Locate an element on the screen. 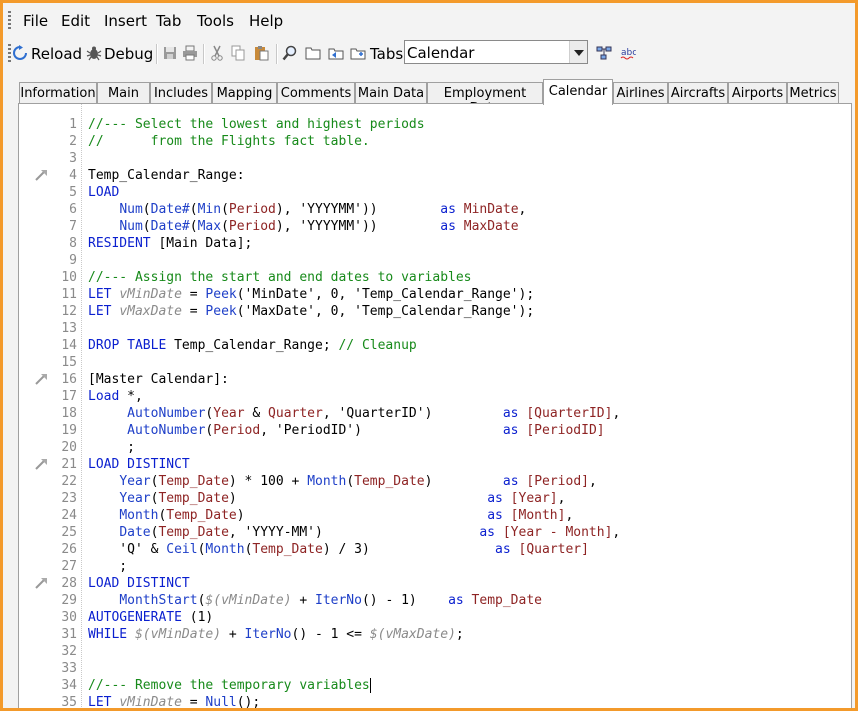  tab-includes: Includes is located at coordinates (181, 92).